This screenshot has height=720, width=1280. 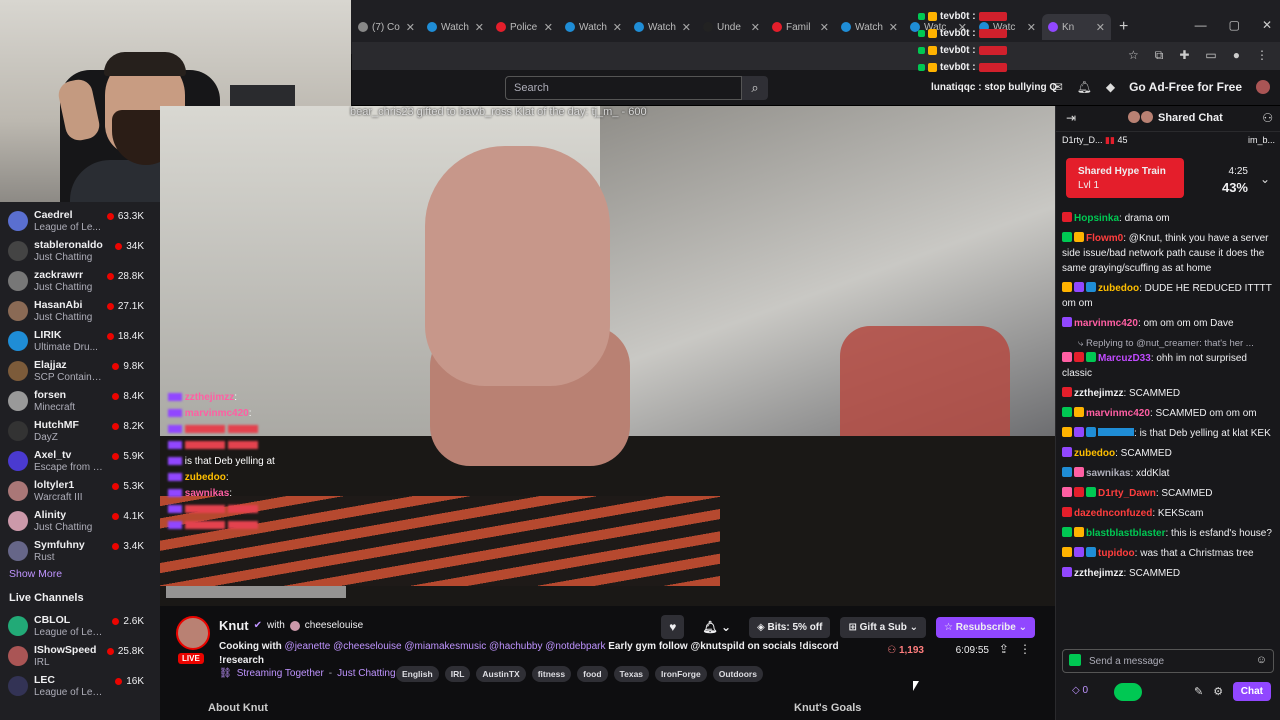 What do you see at coordinates (1025, 649) in the screenshot?
I see `more-options-icon: ⋮` at bounding box center [1025, 649].